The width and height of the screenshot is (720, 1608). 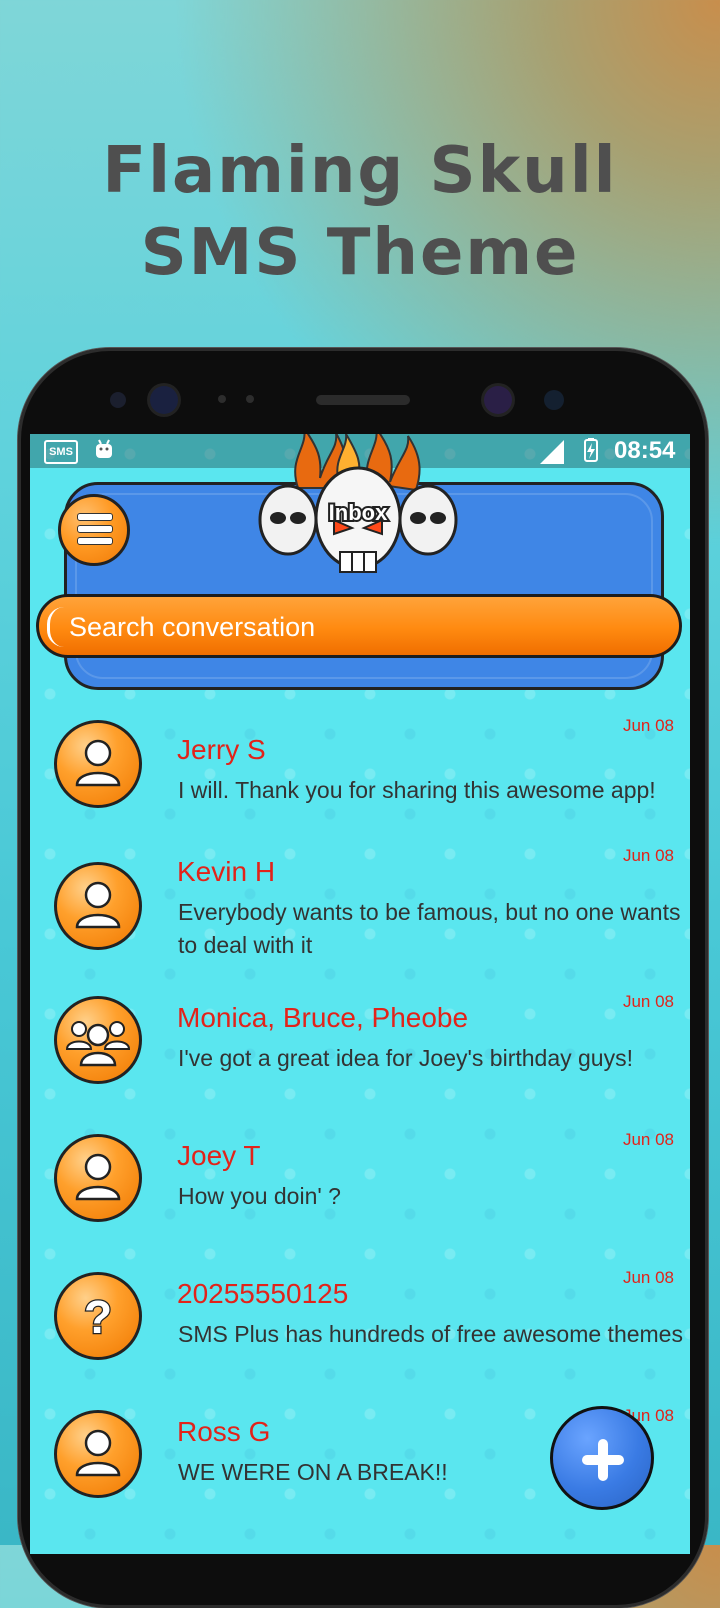 I want to click on unknown-contact-icon: ?, so click(x=98, y=1317).